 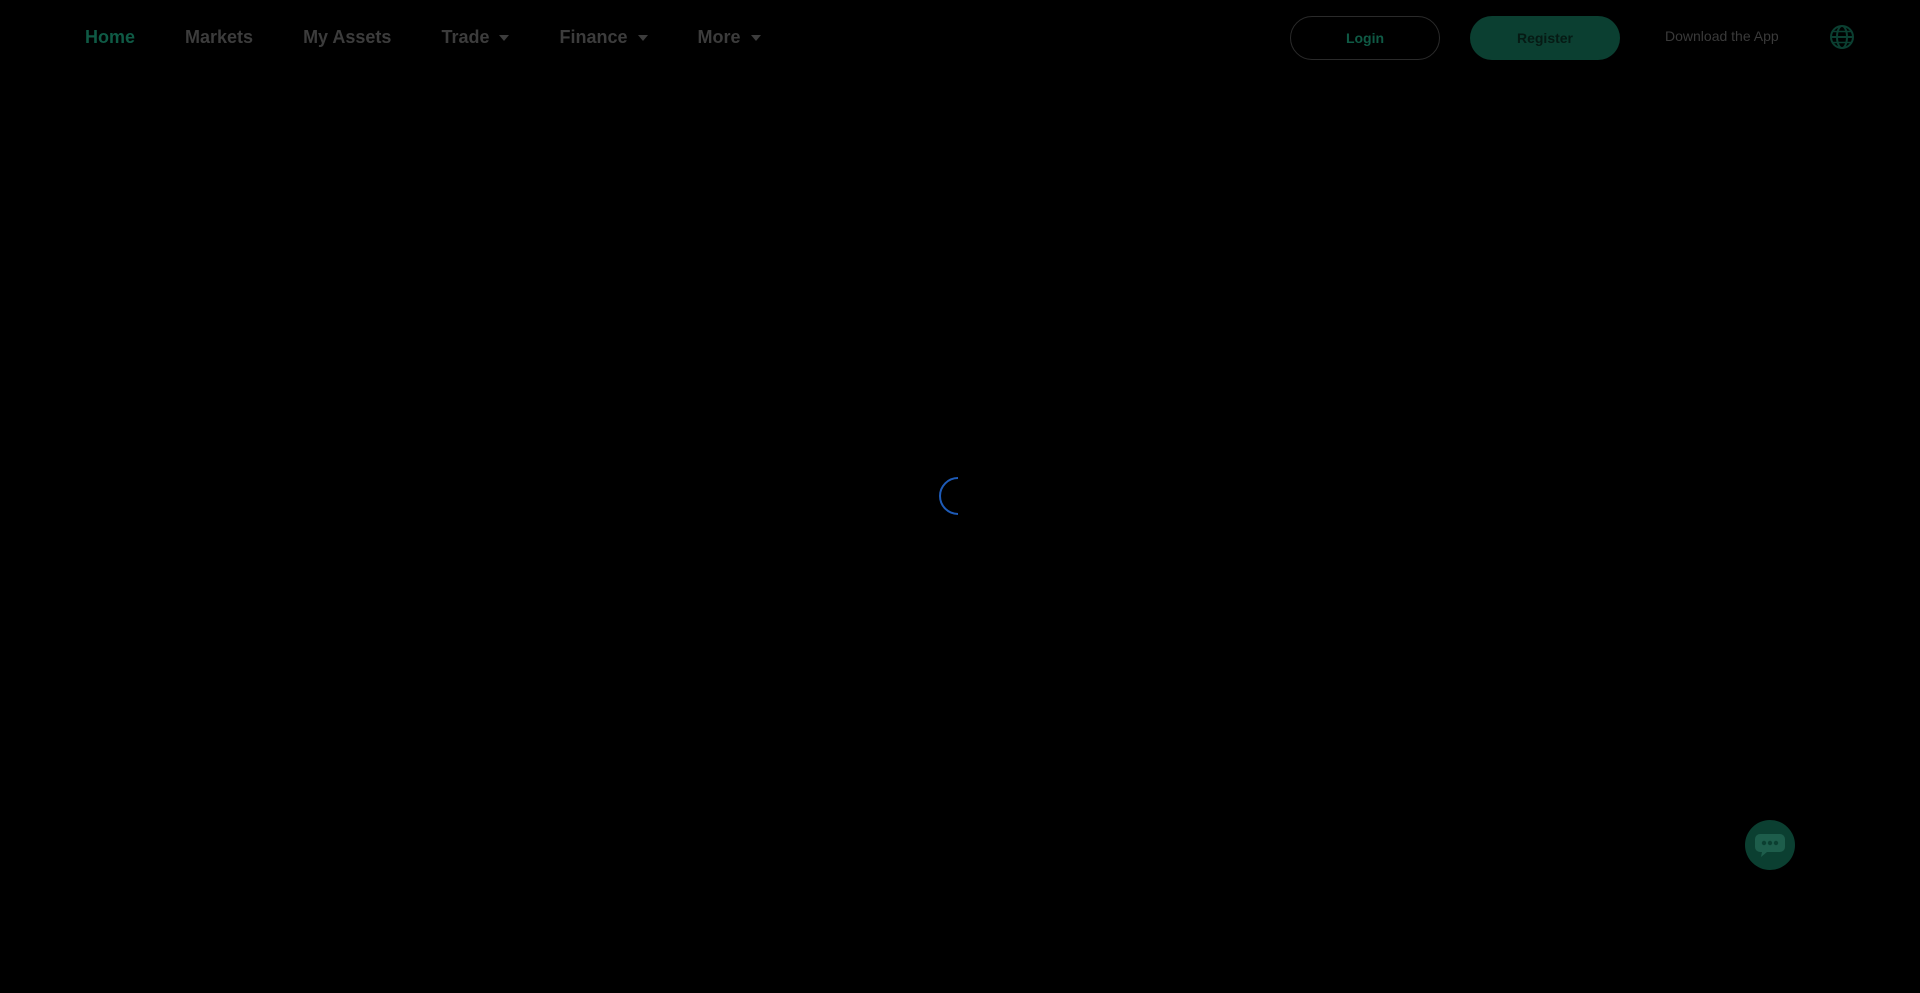 I want to click on nav-item-more: More, so click(x=729, y=37).